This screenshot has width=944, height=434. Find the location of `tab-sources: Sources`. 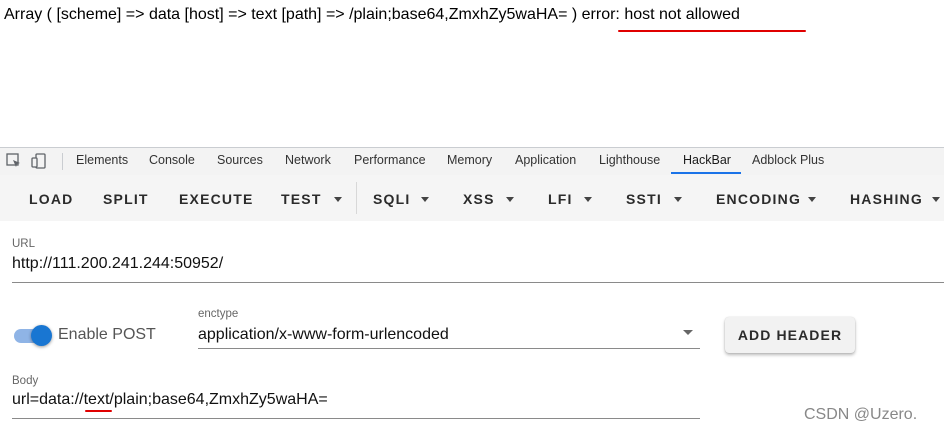

tab-sources: Sources is located at coordinates (240, 160).